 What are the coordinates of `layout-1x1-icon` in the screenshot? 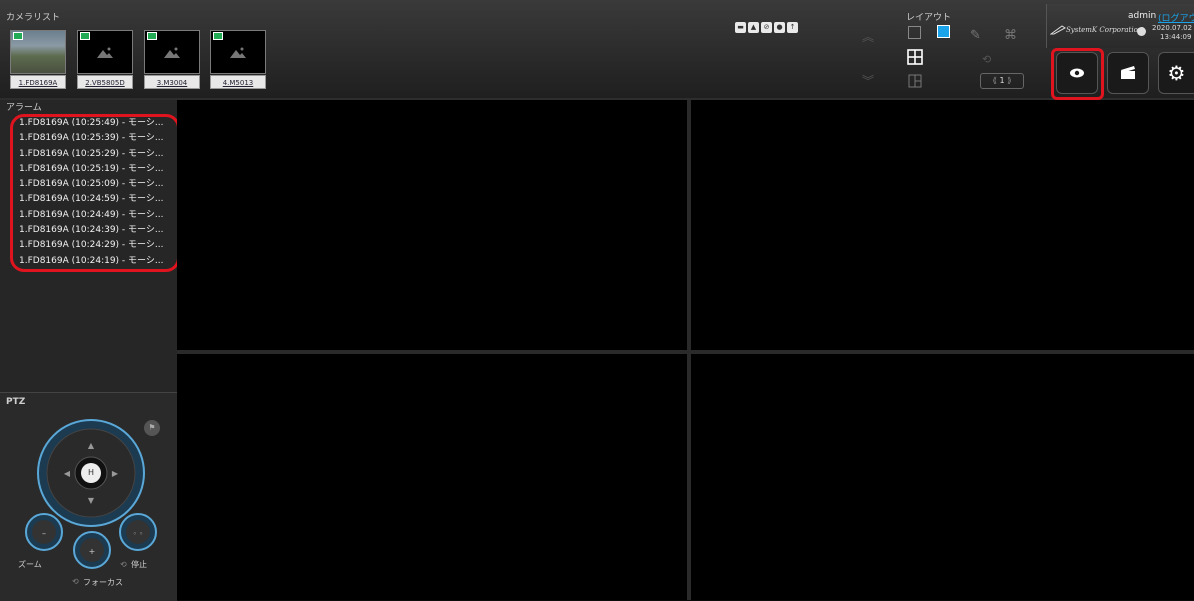 It's located at (914, 32).